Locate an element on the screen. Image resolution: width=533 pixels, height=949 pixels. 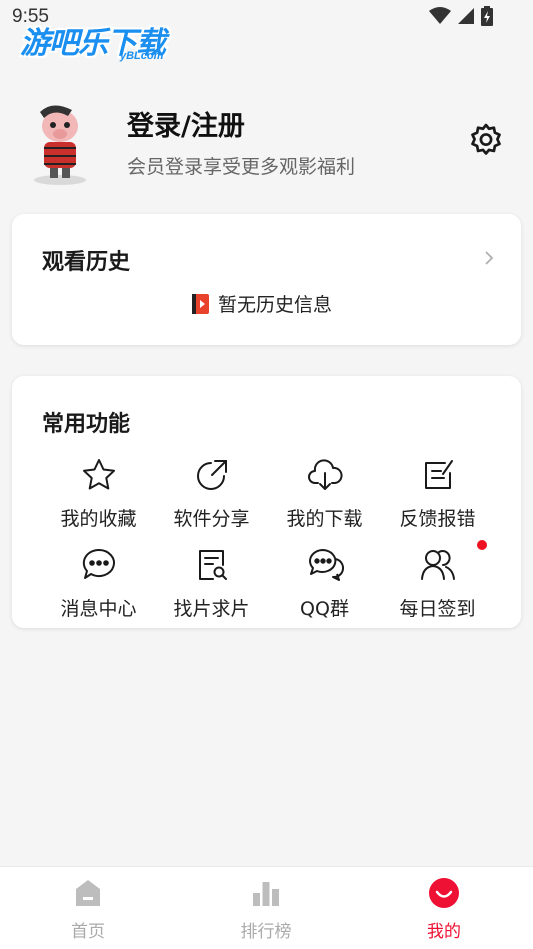
star-icon is located at coordinates (98, 474).